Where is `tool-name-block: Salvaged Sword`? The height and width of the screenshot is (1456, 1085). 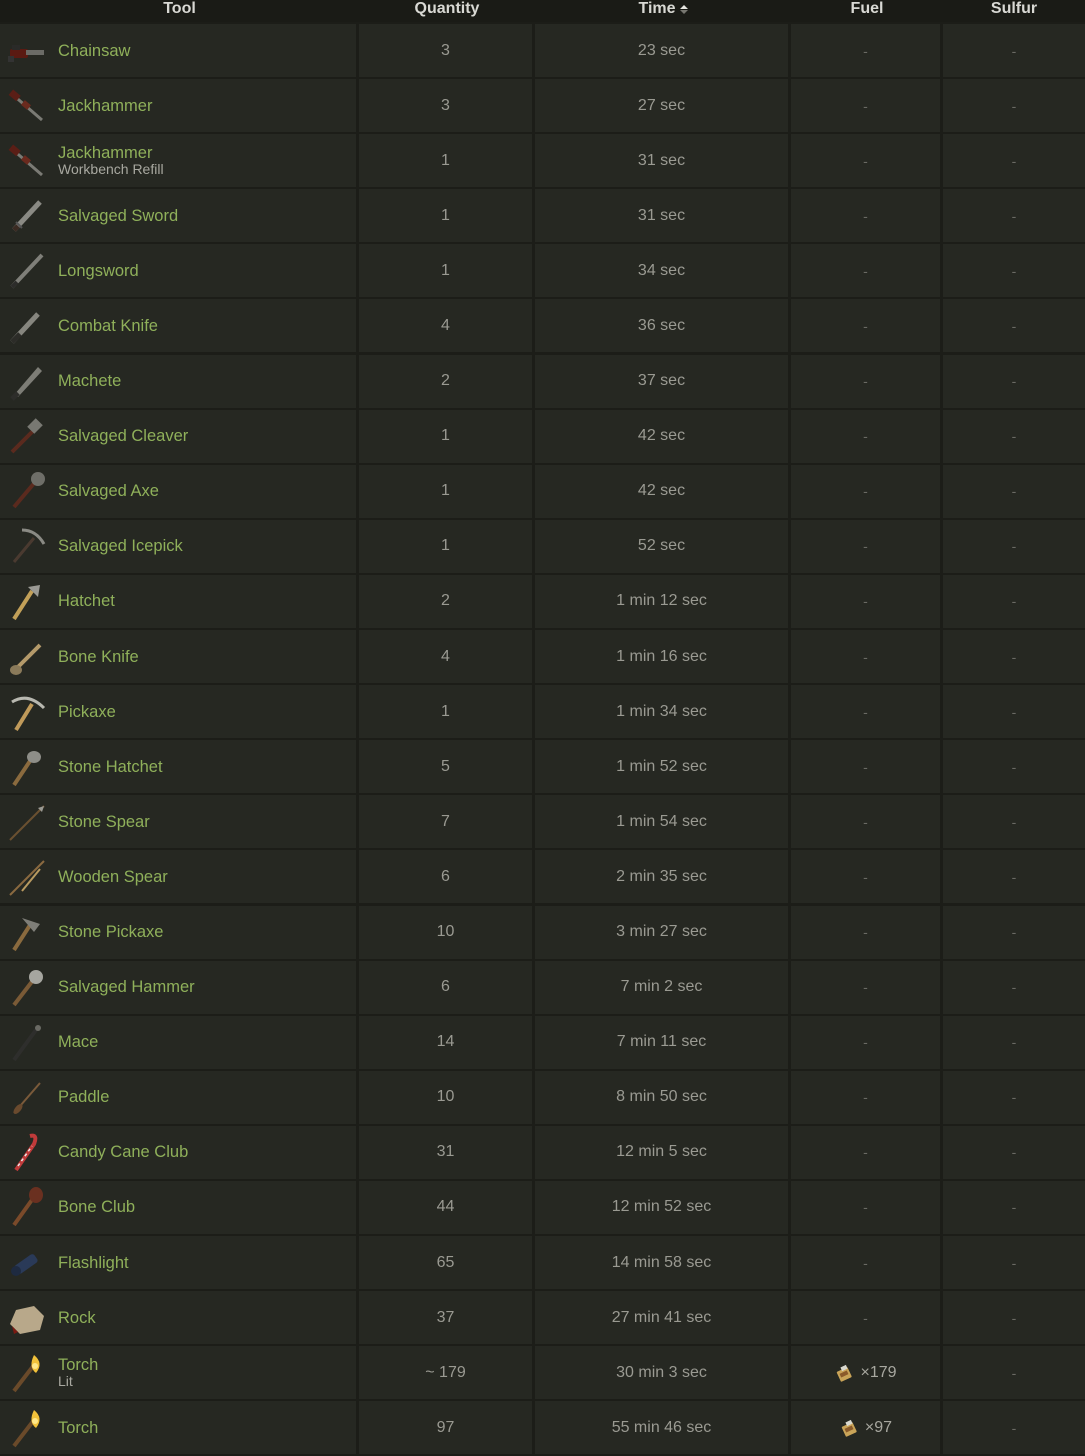
tool-name-block: Salvaged Sword is located at coordinates (118, 216).